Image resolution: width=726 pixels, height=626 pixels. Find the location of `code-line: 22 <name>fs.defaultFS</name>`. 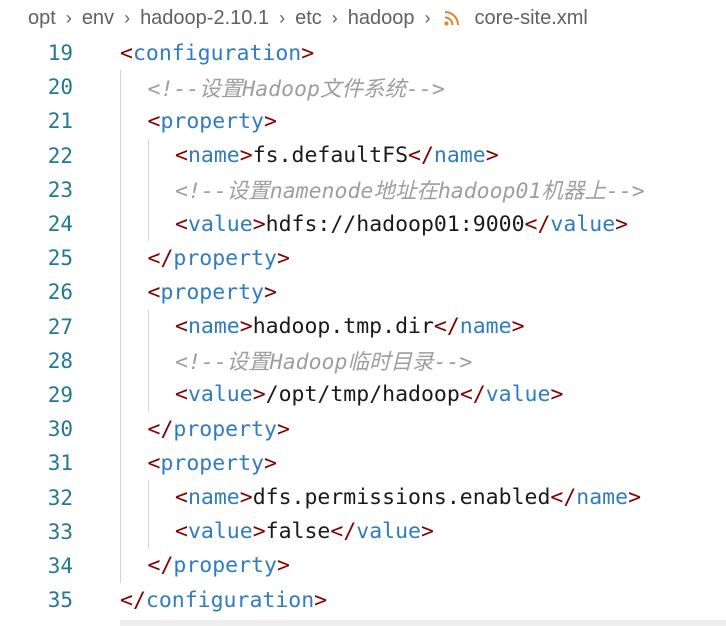

code-line: 22 <name>fs.defaultFS</name> is located at coordinates (363, 155).